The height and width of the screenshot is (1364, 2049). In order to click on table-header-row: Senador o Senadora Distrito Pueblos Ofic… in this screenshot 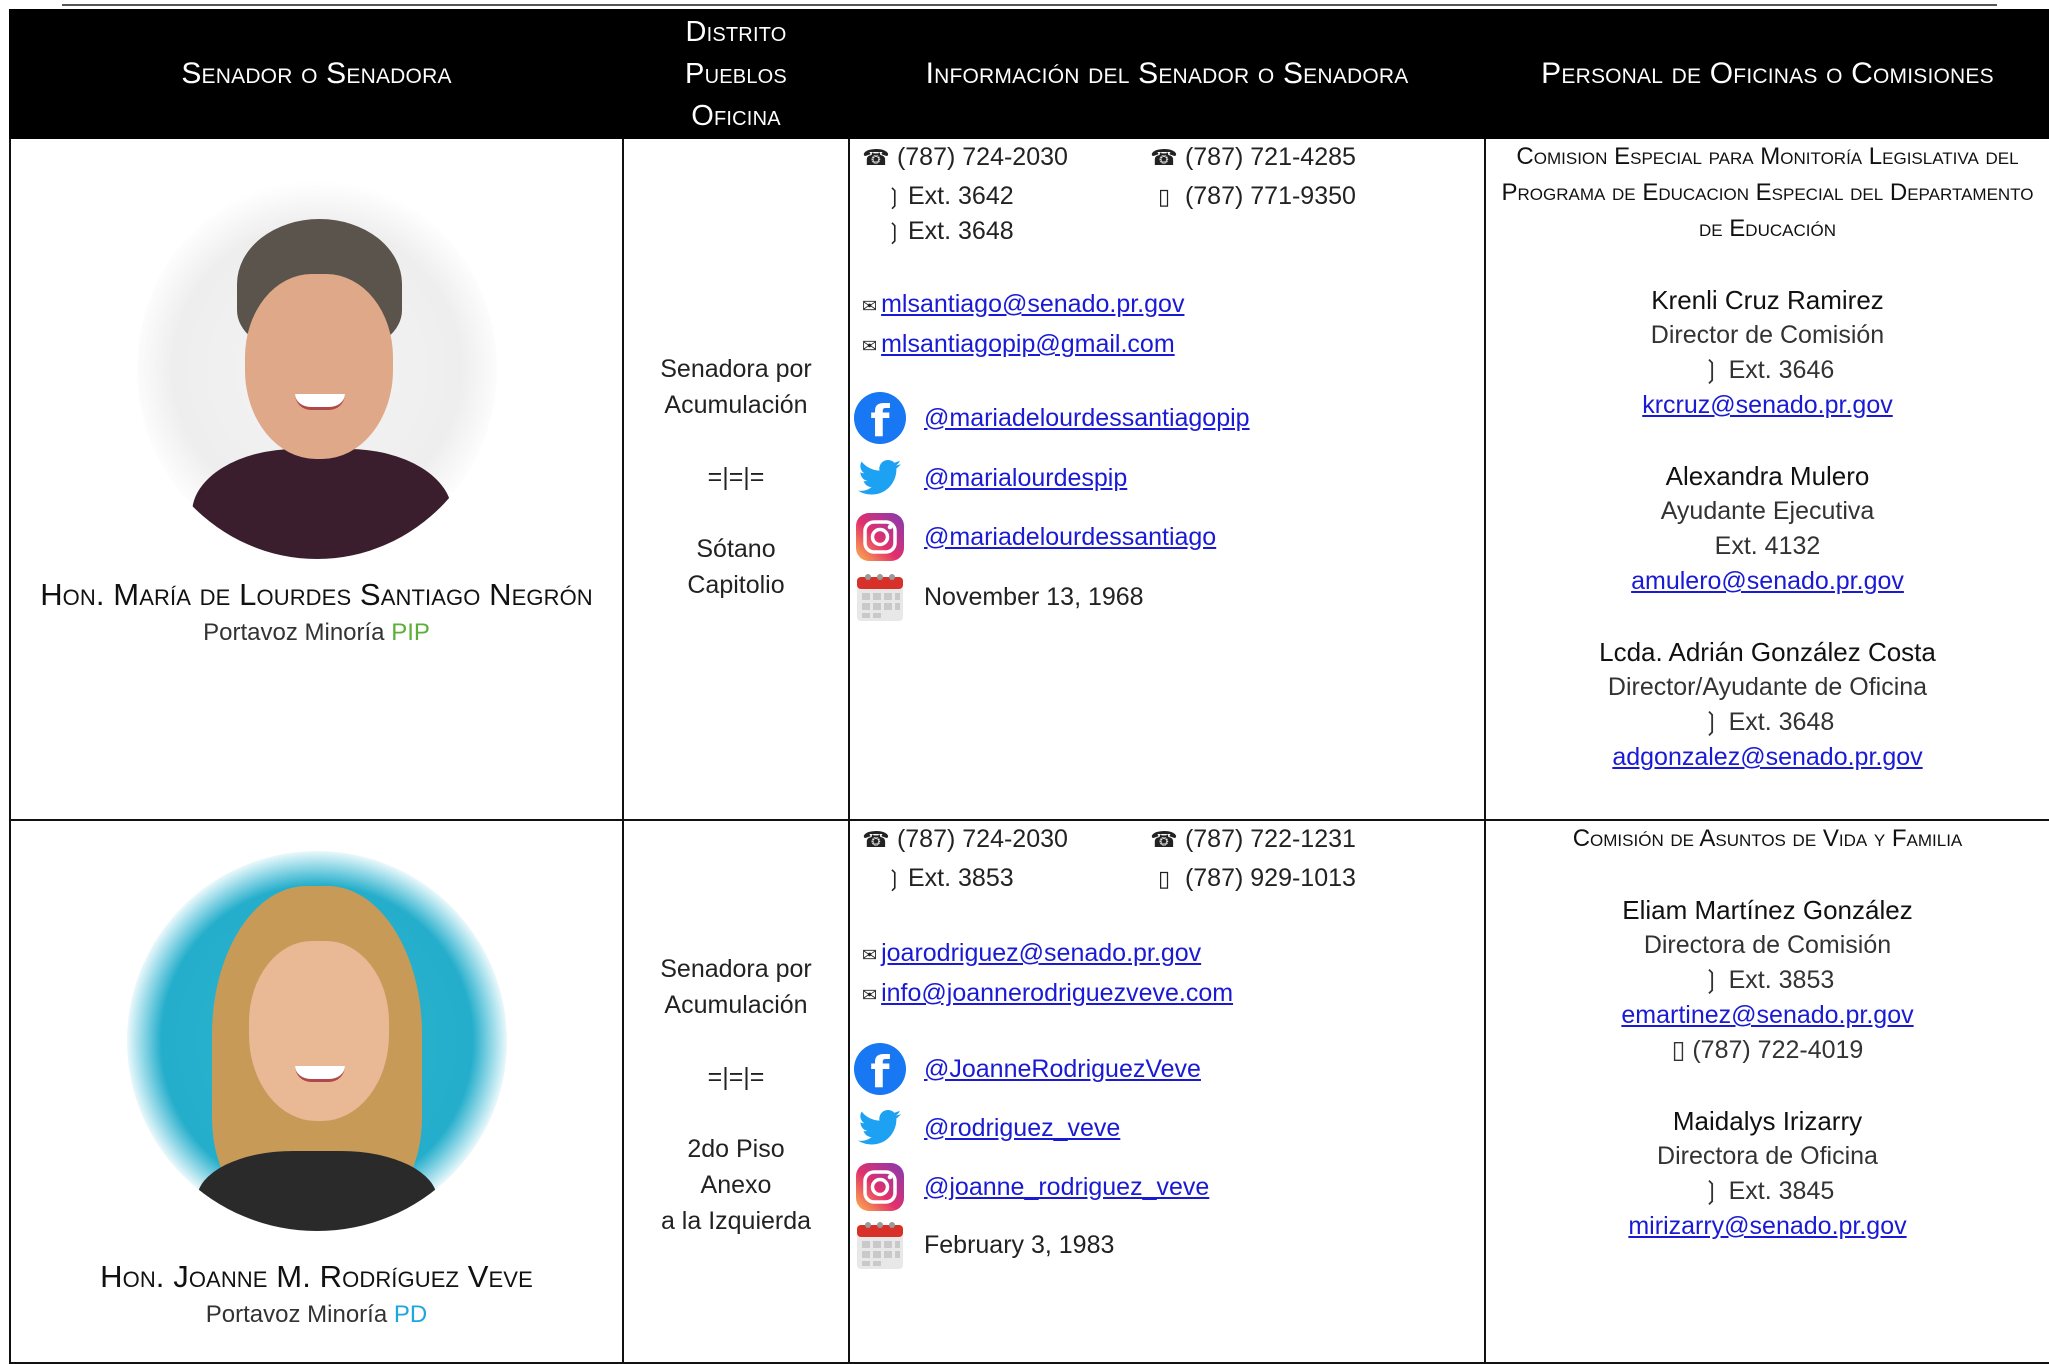, I will do `click(1029, 74)`.